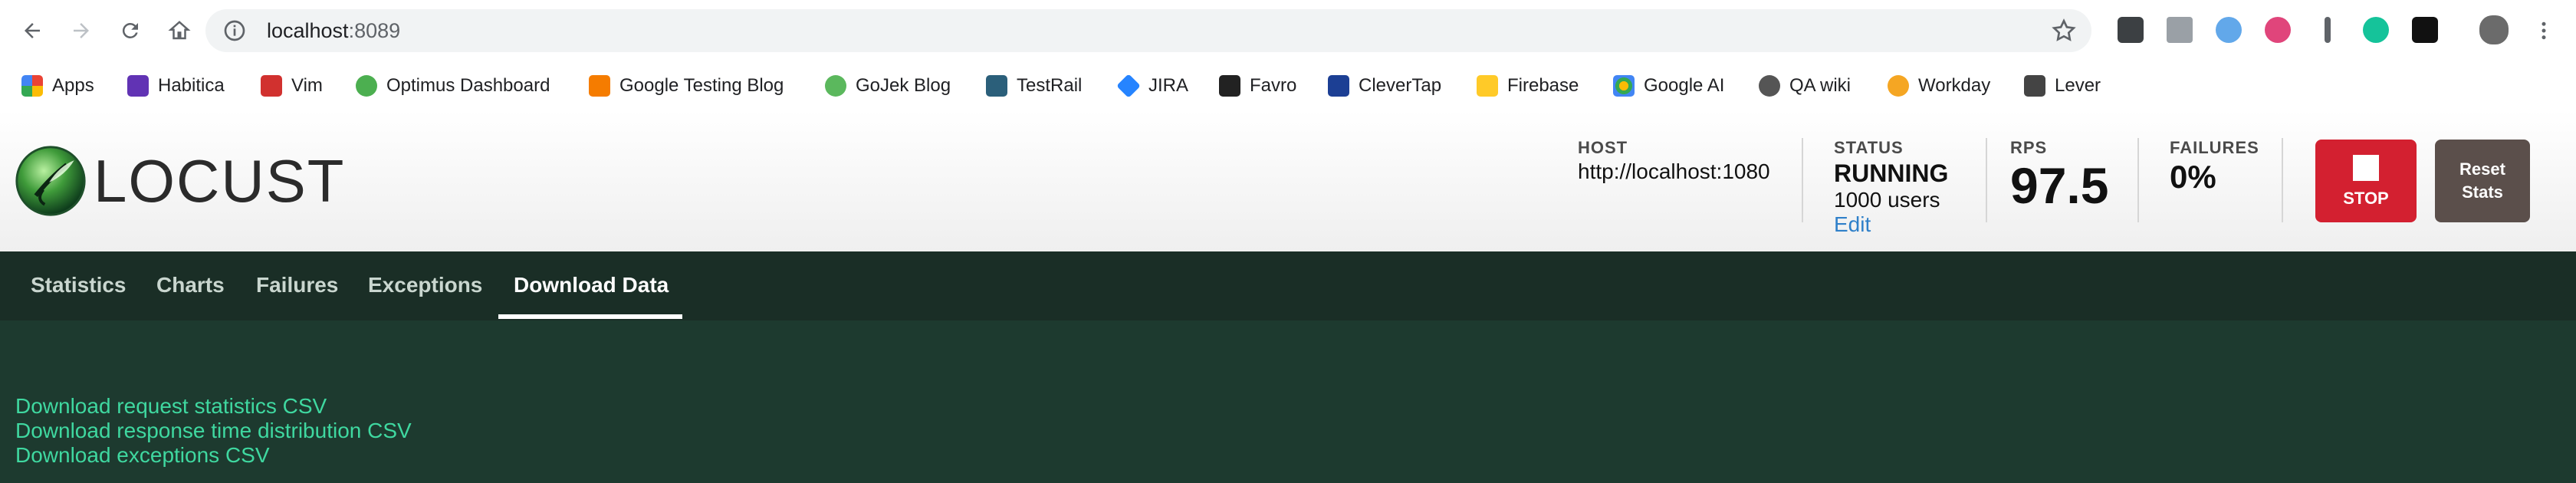  Describe the element at coordinates (179, 31) in the screenshot. I see `home-icon` at that location.